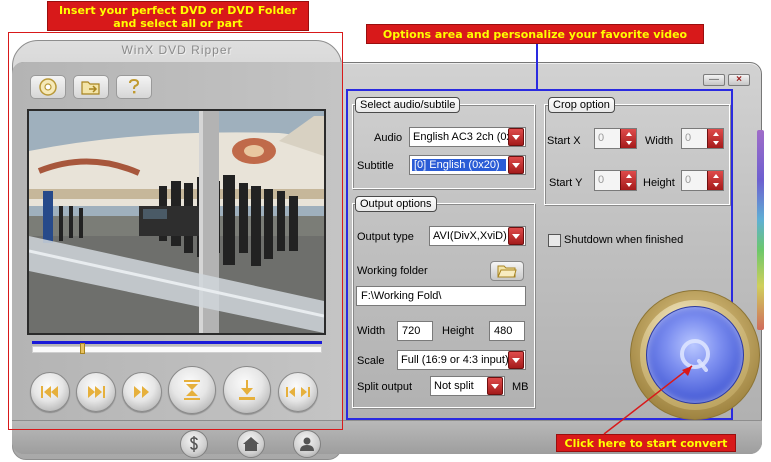 This screenshot has height=462, width=771. I want to click on output-width-input: 720, so click(415, 331).